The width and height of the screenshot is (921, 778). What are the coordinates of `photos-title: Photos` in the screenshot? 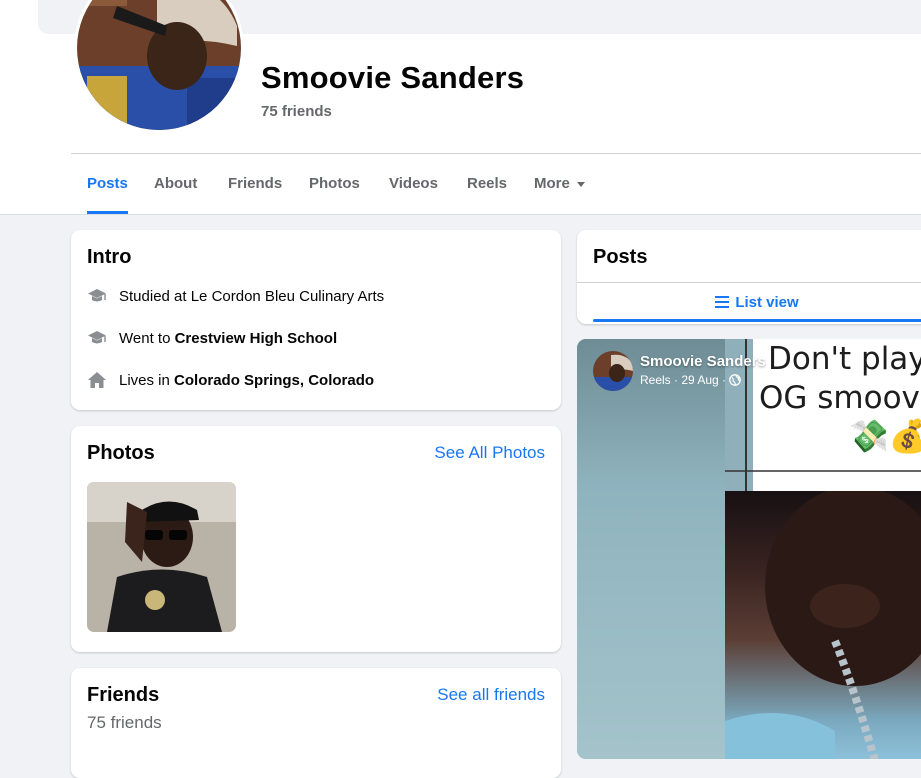 It's located at (121, 453).